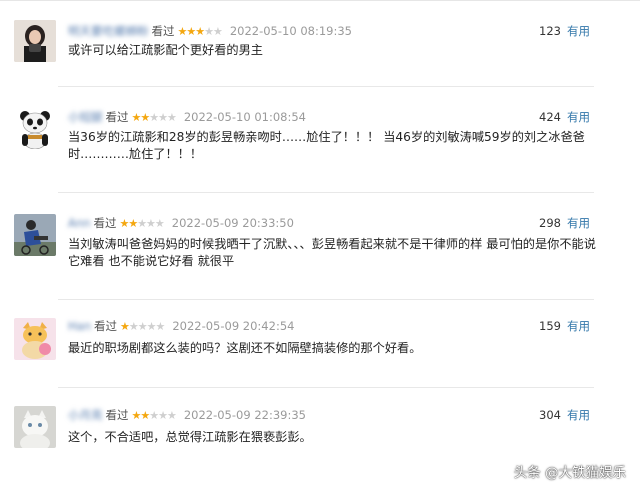 Image resolution: width=640 pixels, height=487 pixels. What do you see at coordinates (564, 326) in the screenshot?
I see `vote-area: 159 有用` at bounding box center [564, 326].